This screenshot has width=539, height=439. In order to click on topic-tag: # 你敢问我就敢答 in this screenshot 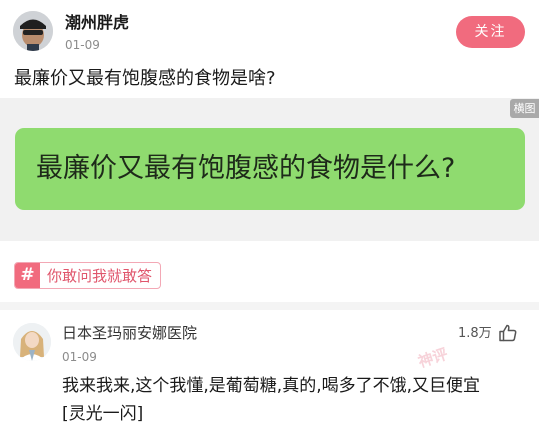, I will do `click(88, 275)`.